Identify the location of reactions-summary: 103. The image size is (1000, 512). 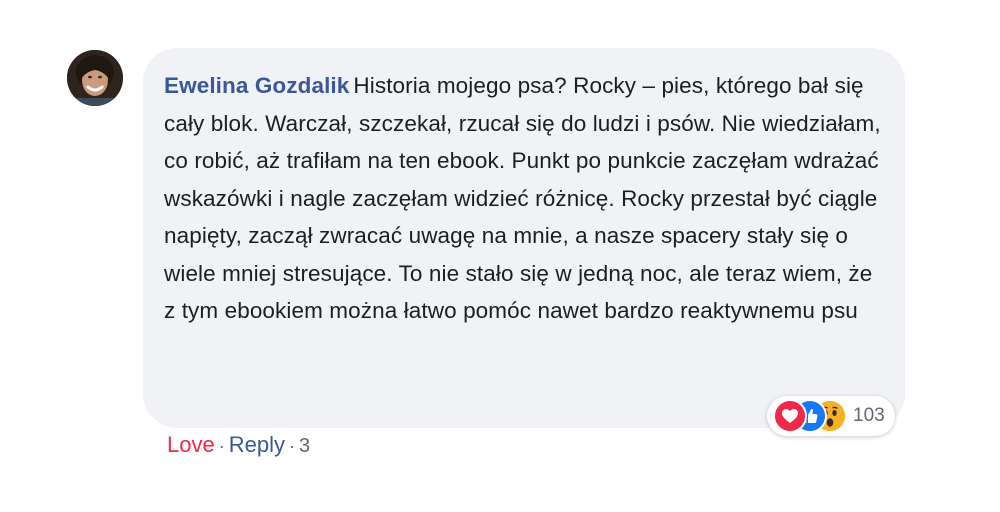
(831, 416).